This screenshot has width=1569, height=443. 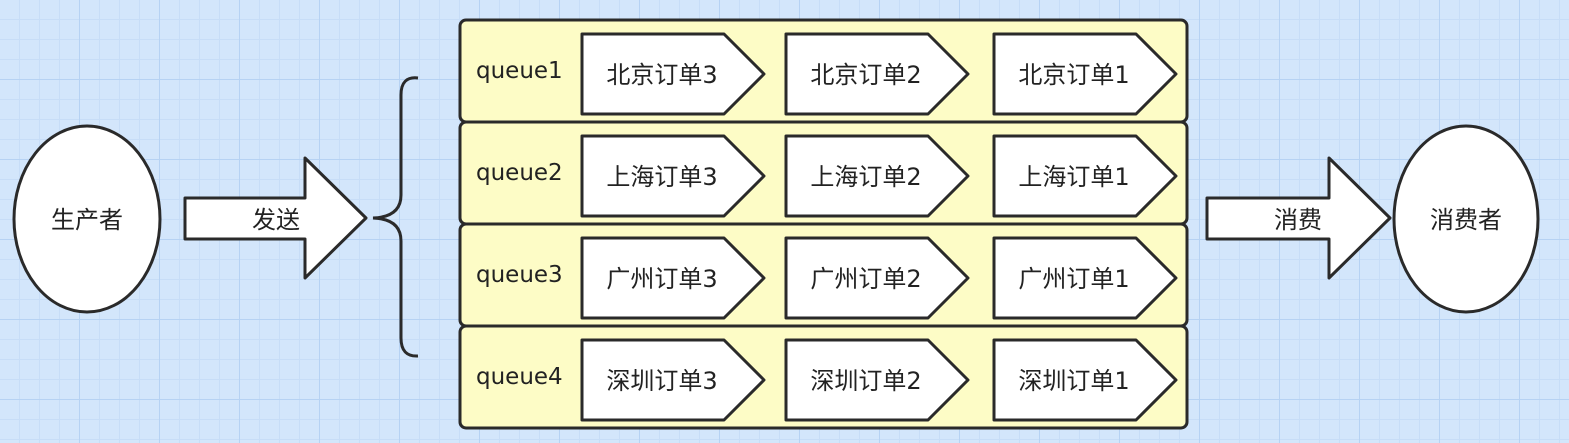 I want to click on order-item-label: 深圳订单2, so click(x=865, y=381).